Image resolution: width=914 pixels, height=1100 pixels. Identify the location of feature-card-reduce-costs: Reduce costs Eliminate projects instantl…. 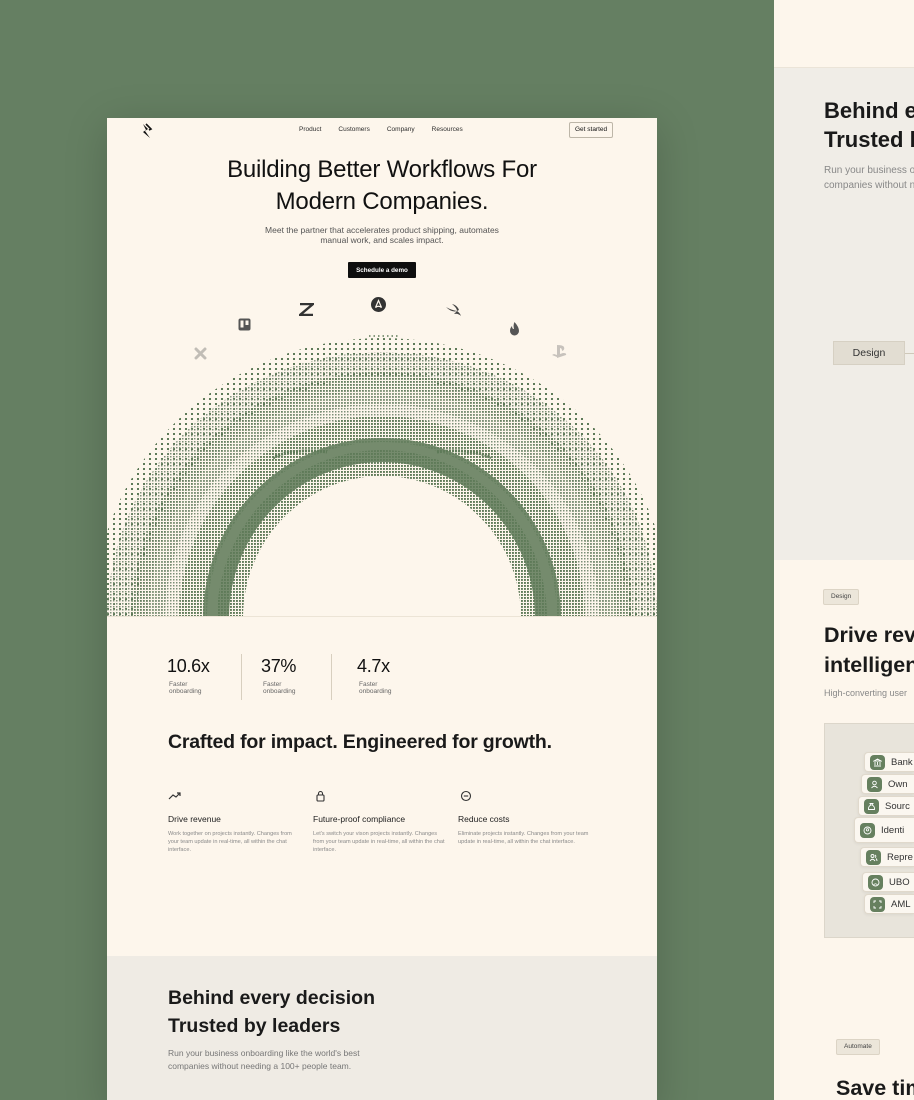
(528, 818).